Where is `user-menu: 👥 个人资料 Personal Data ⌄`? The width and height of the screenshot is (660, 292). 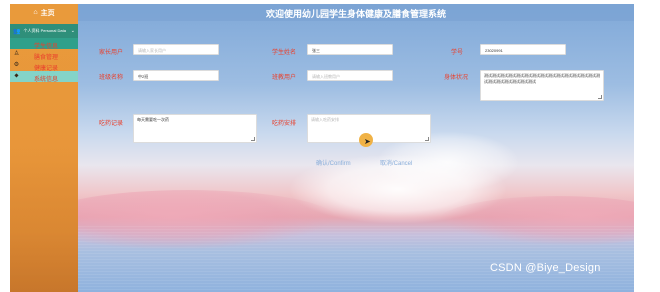 user-menu: 👥 个人资料 Personal Data ⌄ is located at coordinates (44, 31).